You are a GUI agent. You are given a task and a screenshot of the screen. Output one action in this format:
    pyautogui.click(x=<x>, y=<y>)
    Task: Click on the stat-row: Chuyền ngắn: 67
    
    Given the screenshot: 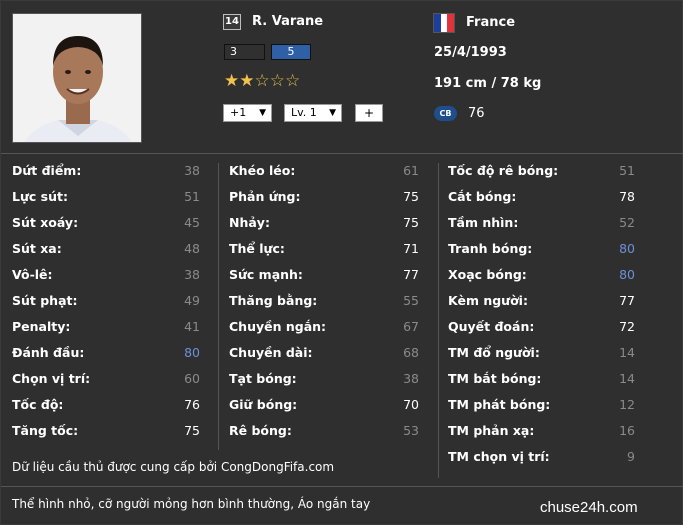 What is the action you would take?
    pyautogui.click(x=325, y=327)
    